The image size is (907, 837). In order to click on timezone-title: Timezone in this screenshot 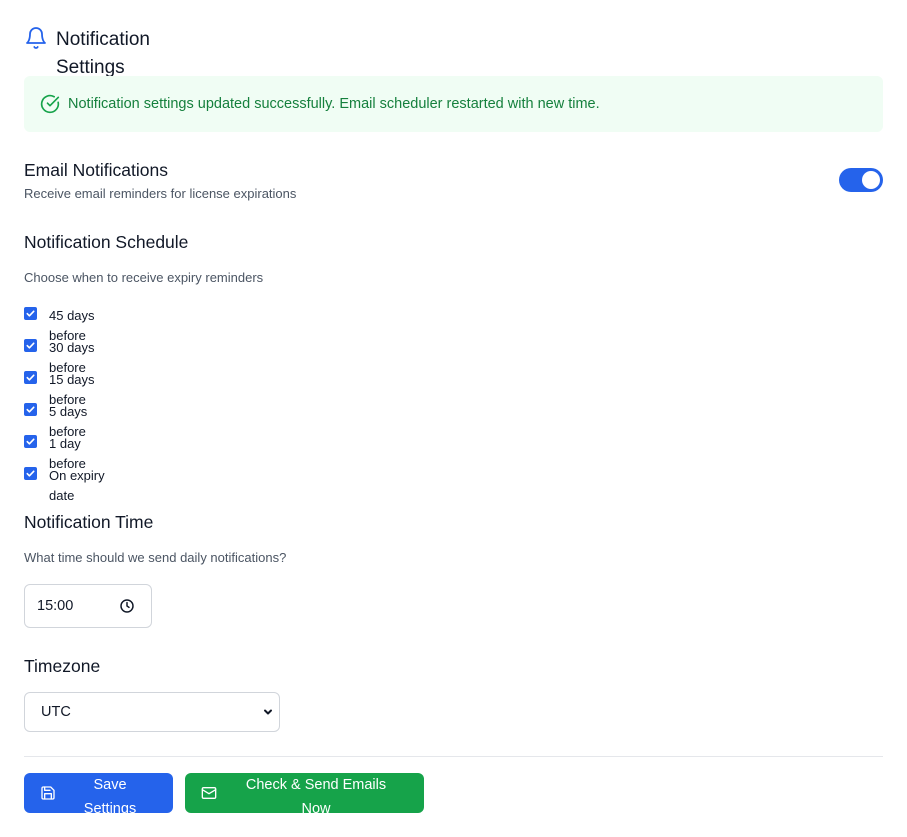, I will do `click(62, 666)`.